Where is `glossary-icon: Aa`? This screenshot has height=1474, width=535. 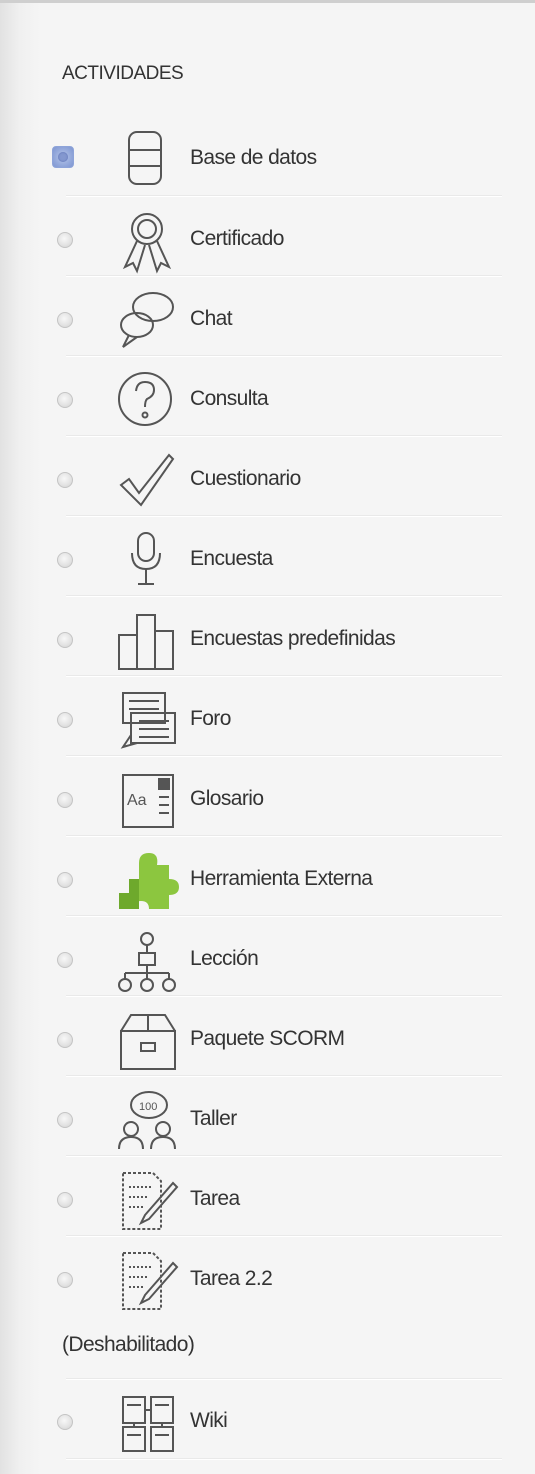 glossary-icon: Aa is located at coordinates (148, 802).